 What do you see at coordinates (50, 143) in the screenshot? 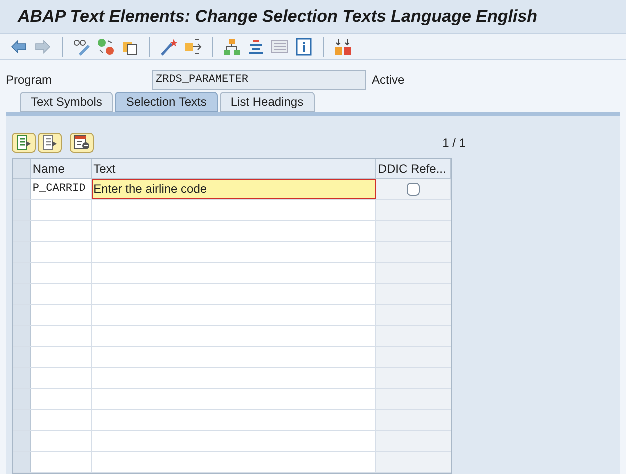
I see `append-row-button` at bounding box center [50, 143].